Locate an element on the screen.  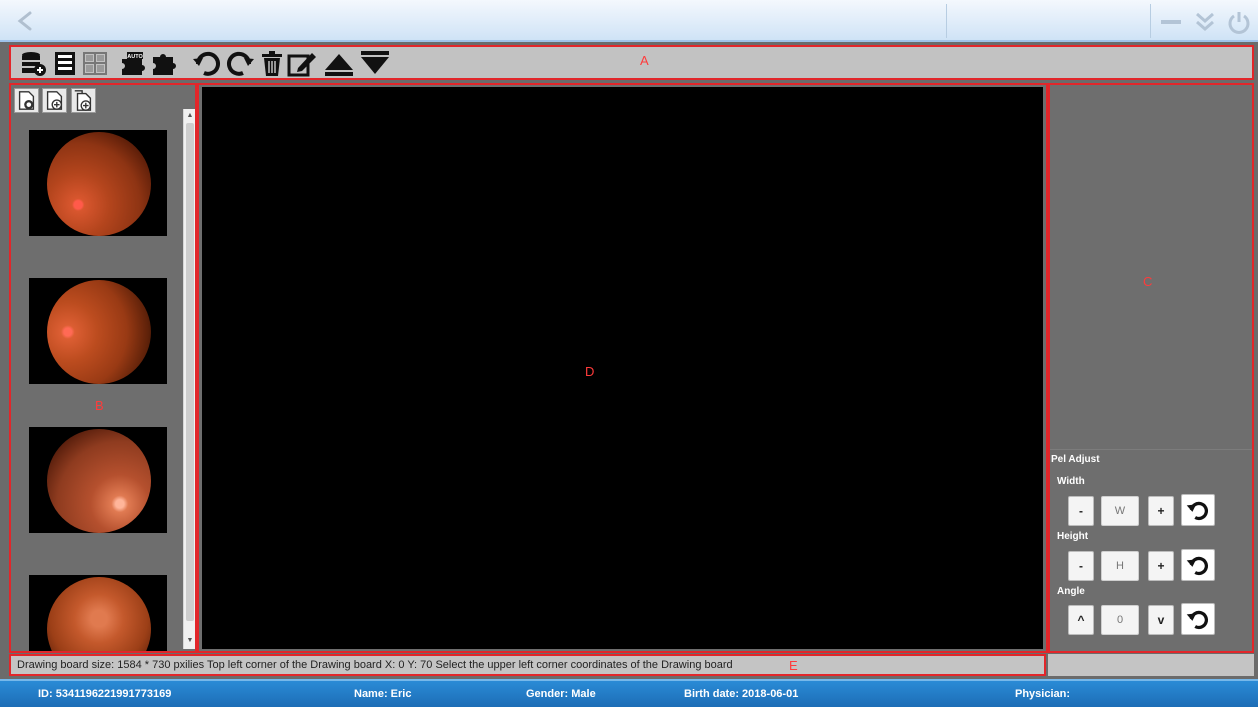
minimize-icon is located at coordinates (1171, 22).